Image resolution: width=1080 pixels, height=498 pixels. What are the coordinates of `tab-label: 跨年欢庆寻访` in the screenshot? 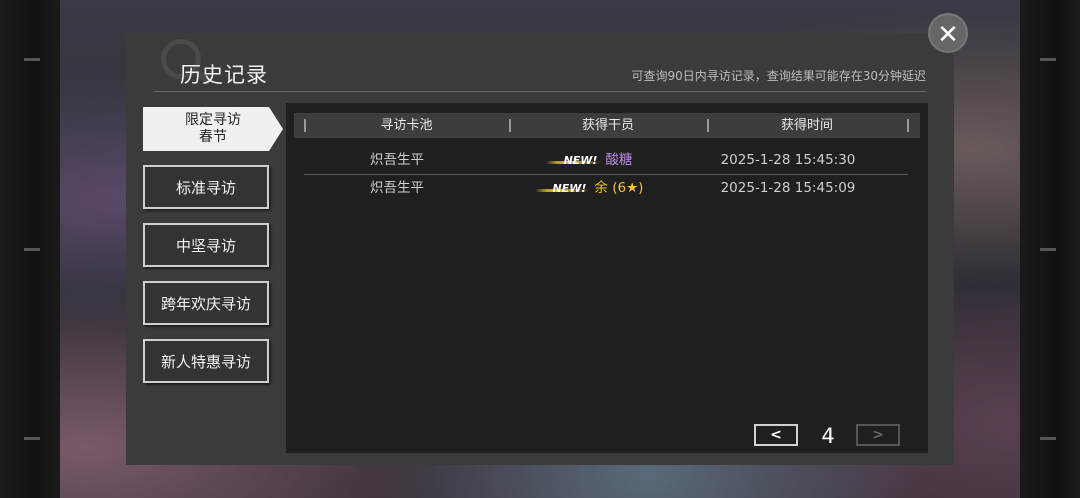 It's located at (205, 303).